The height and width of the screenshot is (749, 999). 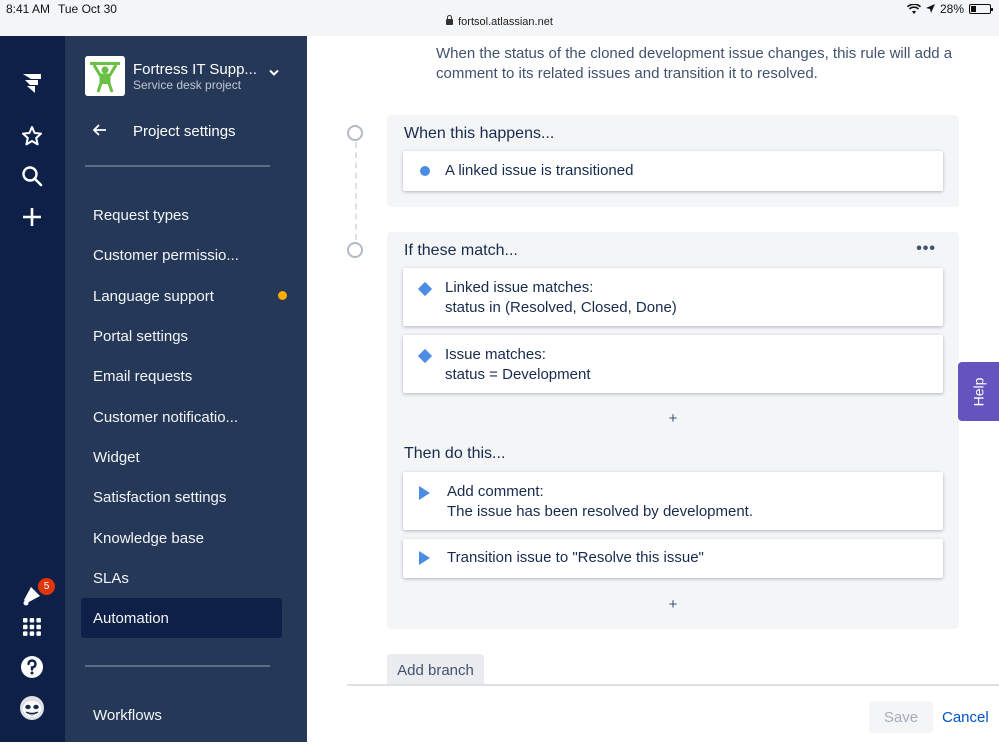 What do you see at coordinates (965, 717) in the screenshot?
I see `cancel-button: Cancel` at bounding box center [965, 717].